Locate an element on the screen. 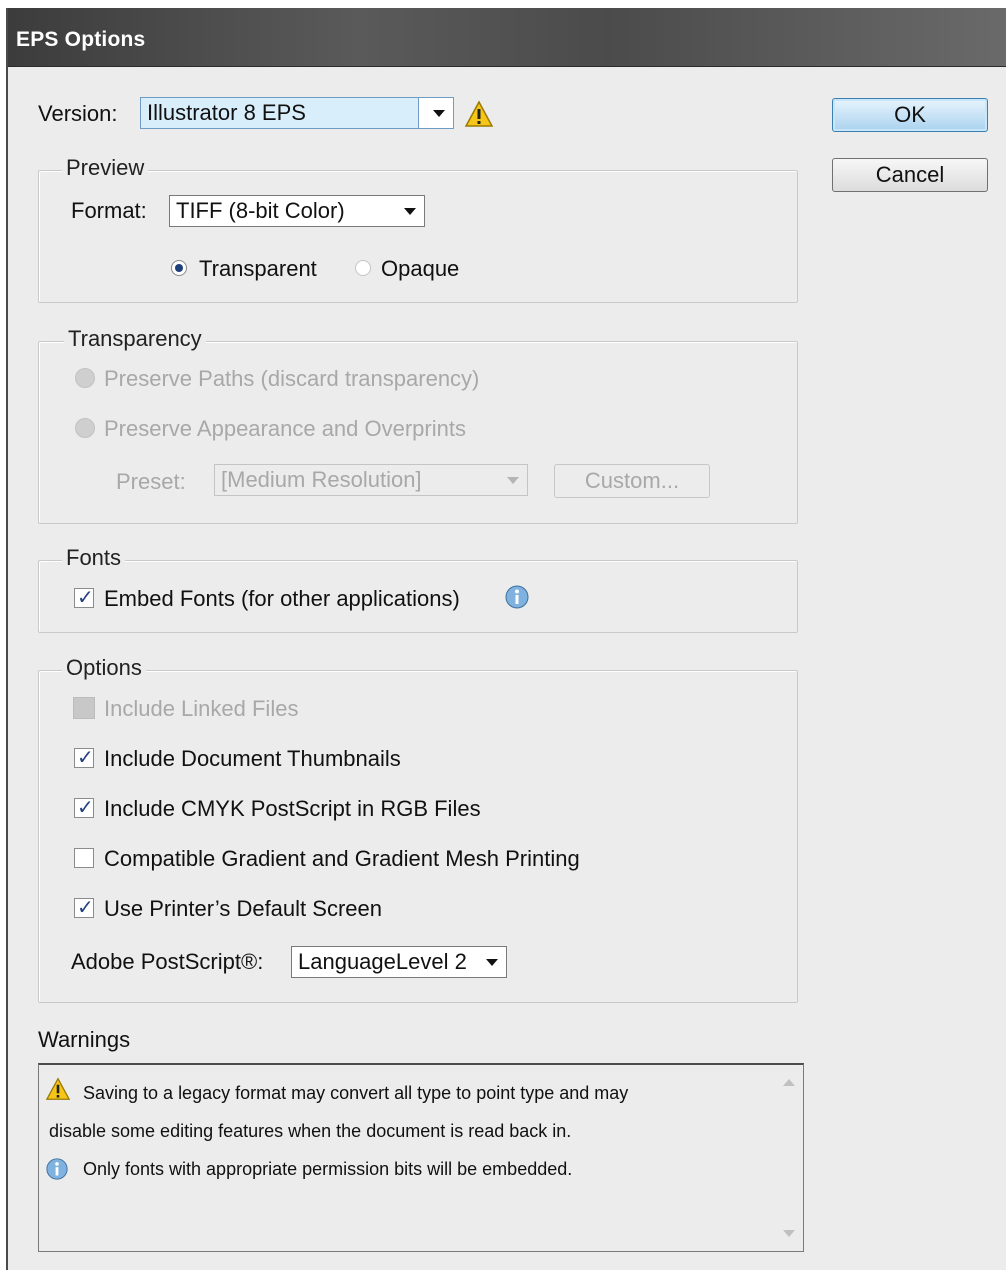 This screenshot has width=1006, height=1270. options-legend: Options is located at coordinates (104, 668).